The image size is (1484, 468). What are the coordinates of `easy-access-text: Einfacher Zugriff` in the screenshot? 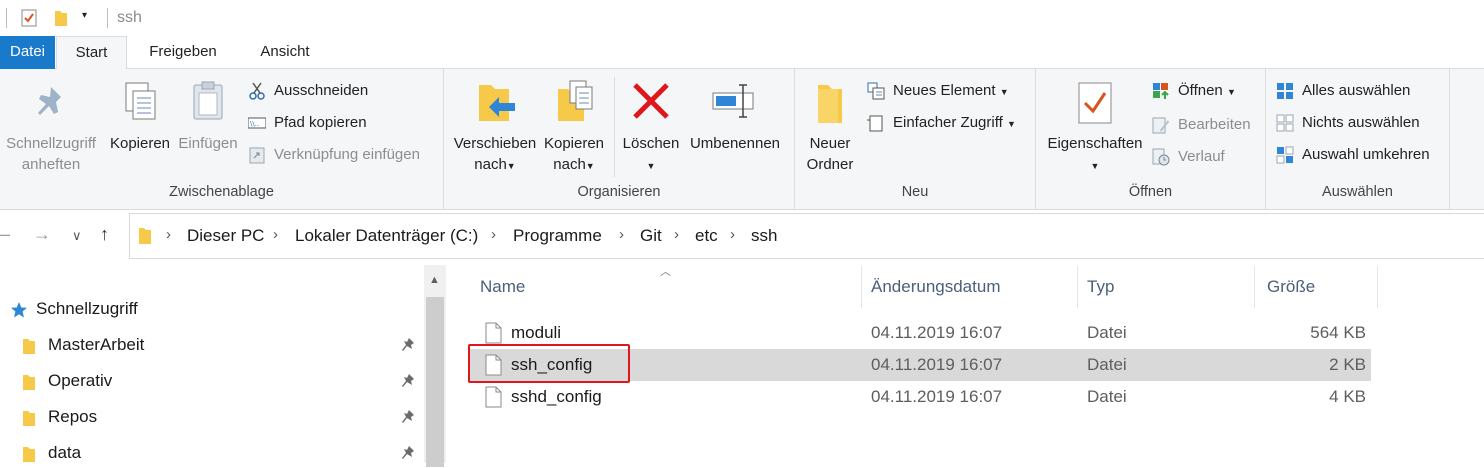 It's located at (948, 122).